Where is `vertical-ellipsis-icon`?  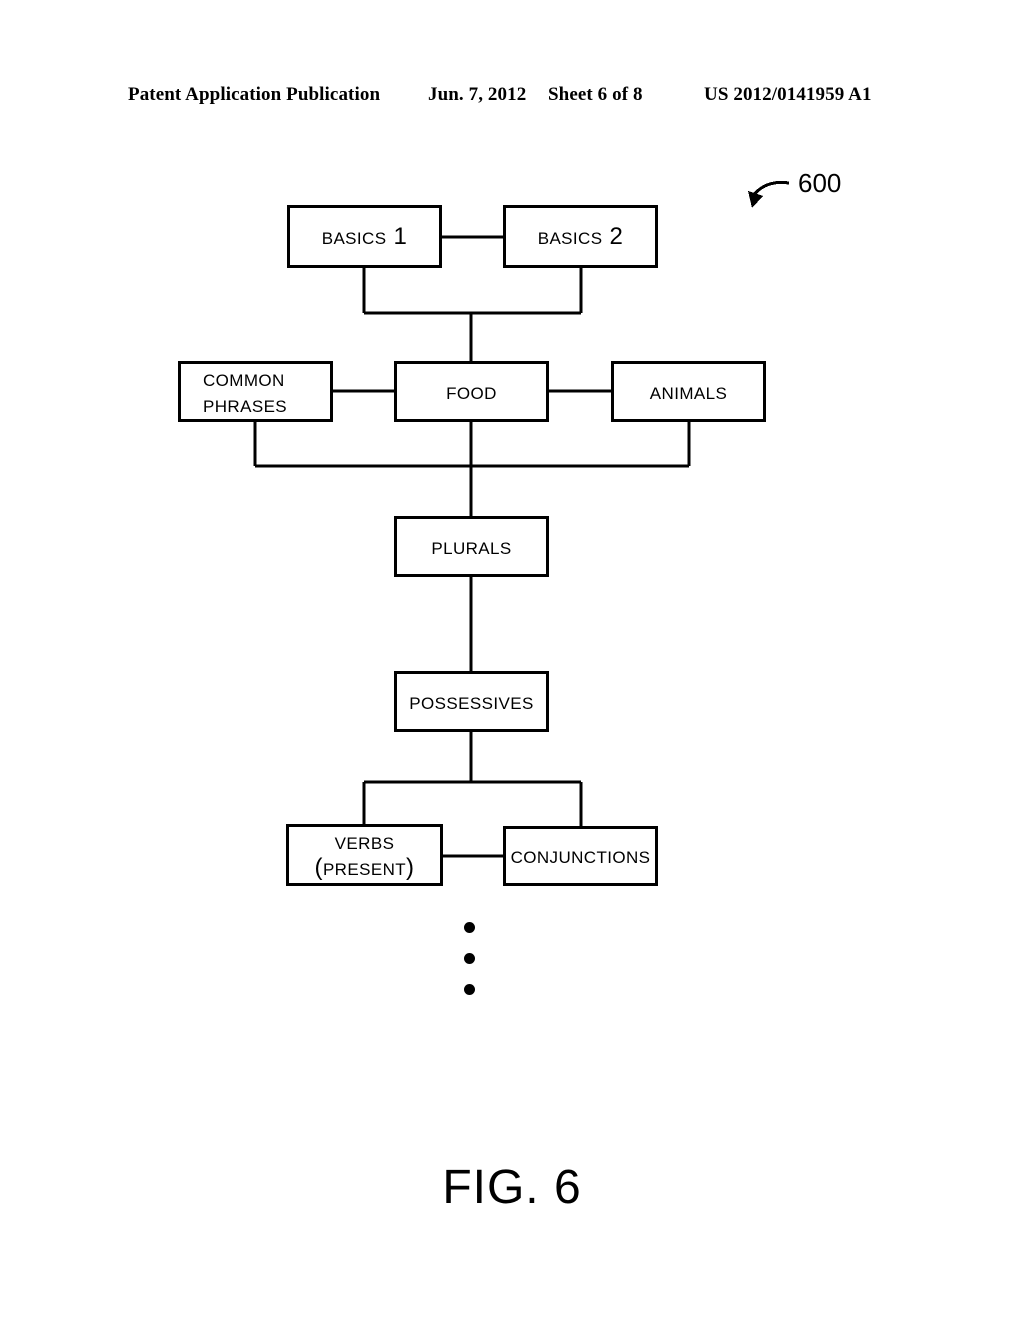 vertical-ellipsis-icon is located at coordinates (472, 958).